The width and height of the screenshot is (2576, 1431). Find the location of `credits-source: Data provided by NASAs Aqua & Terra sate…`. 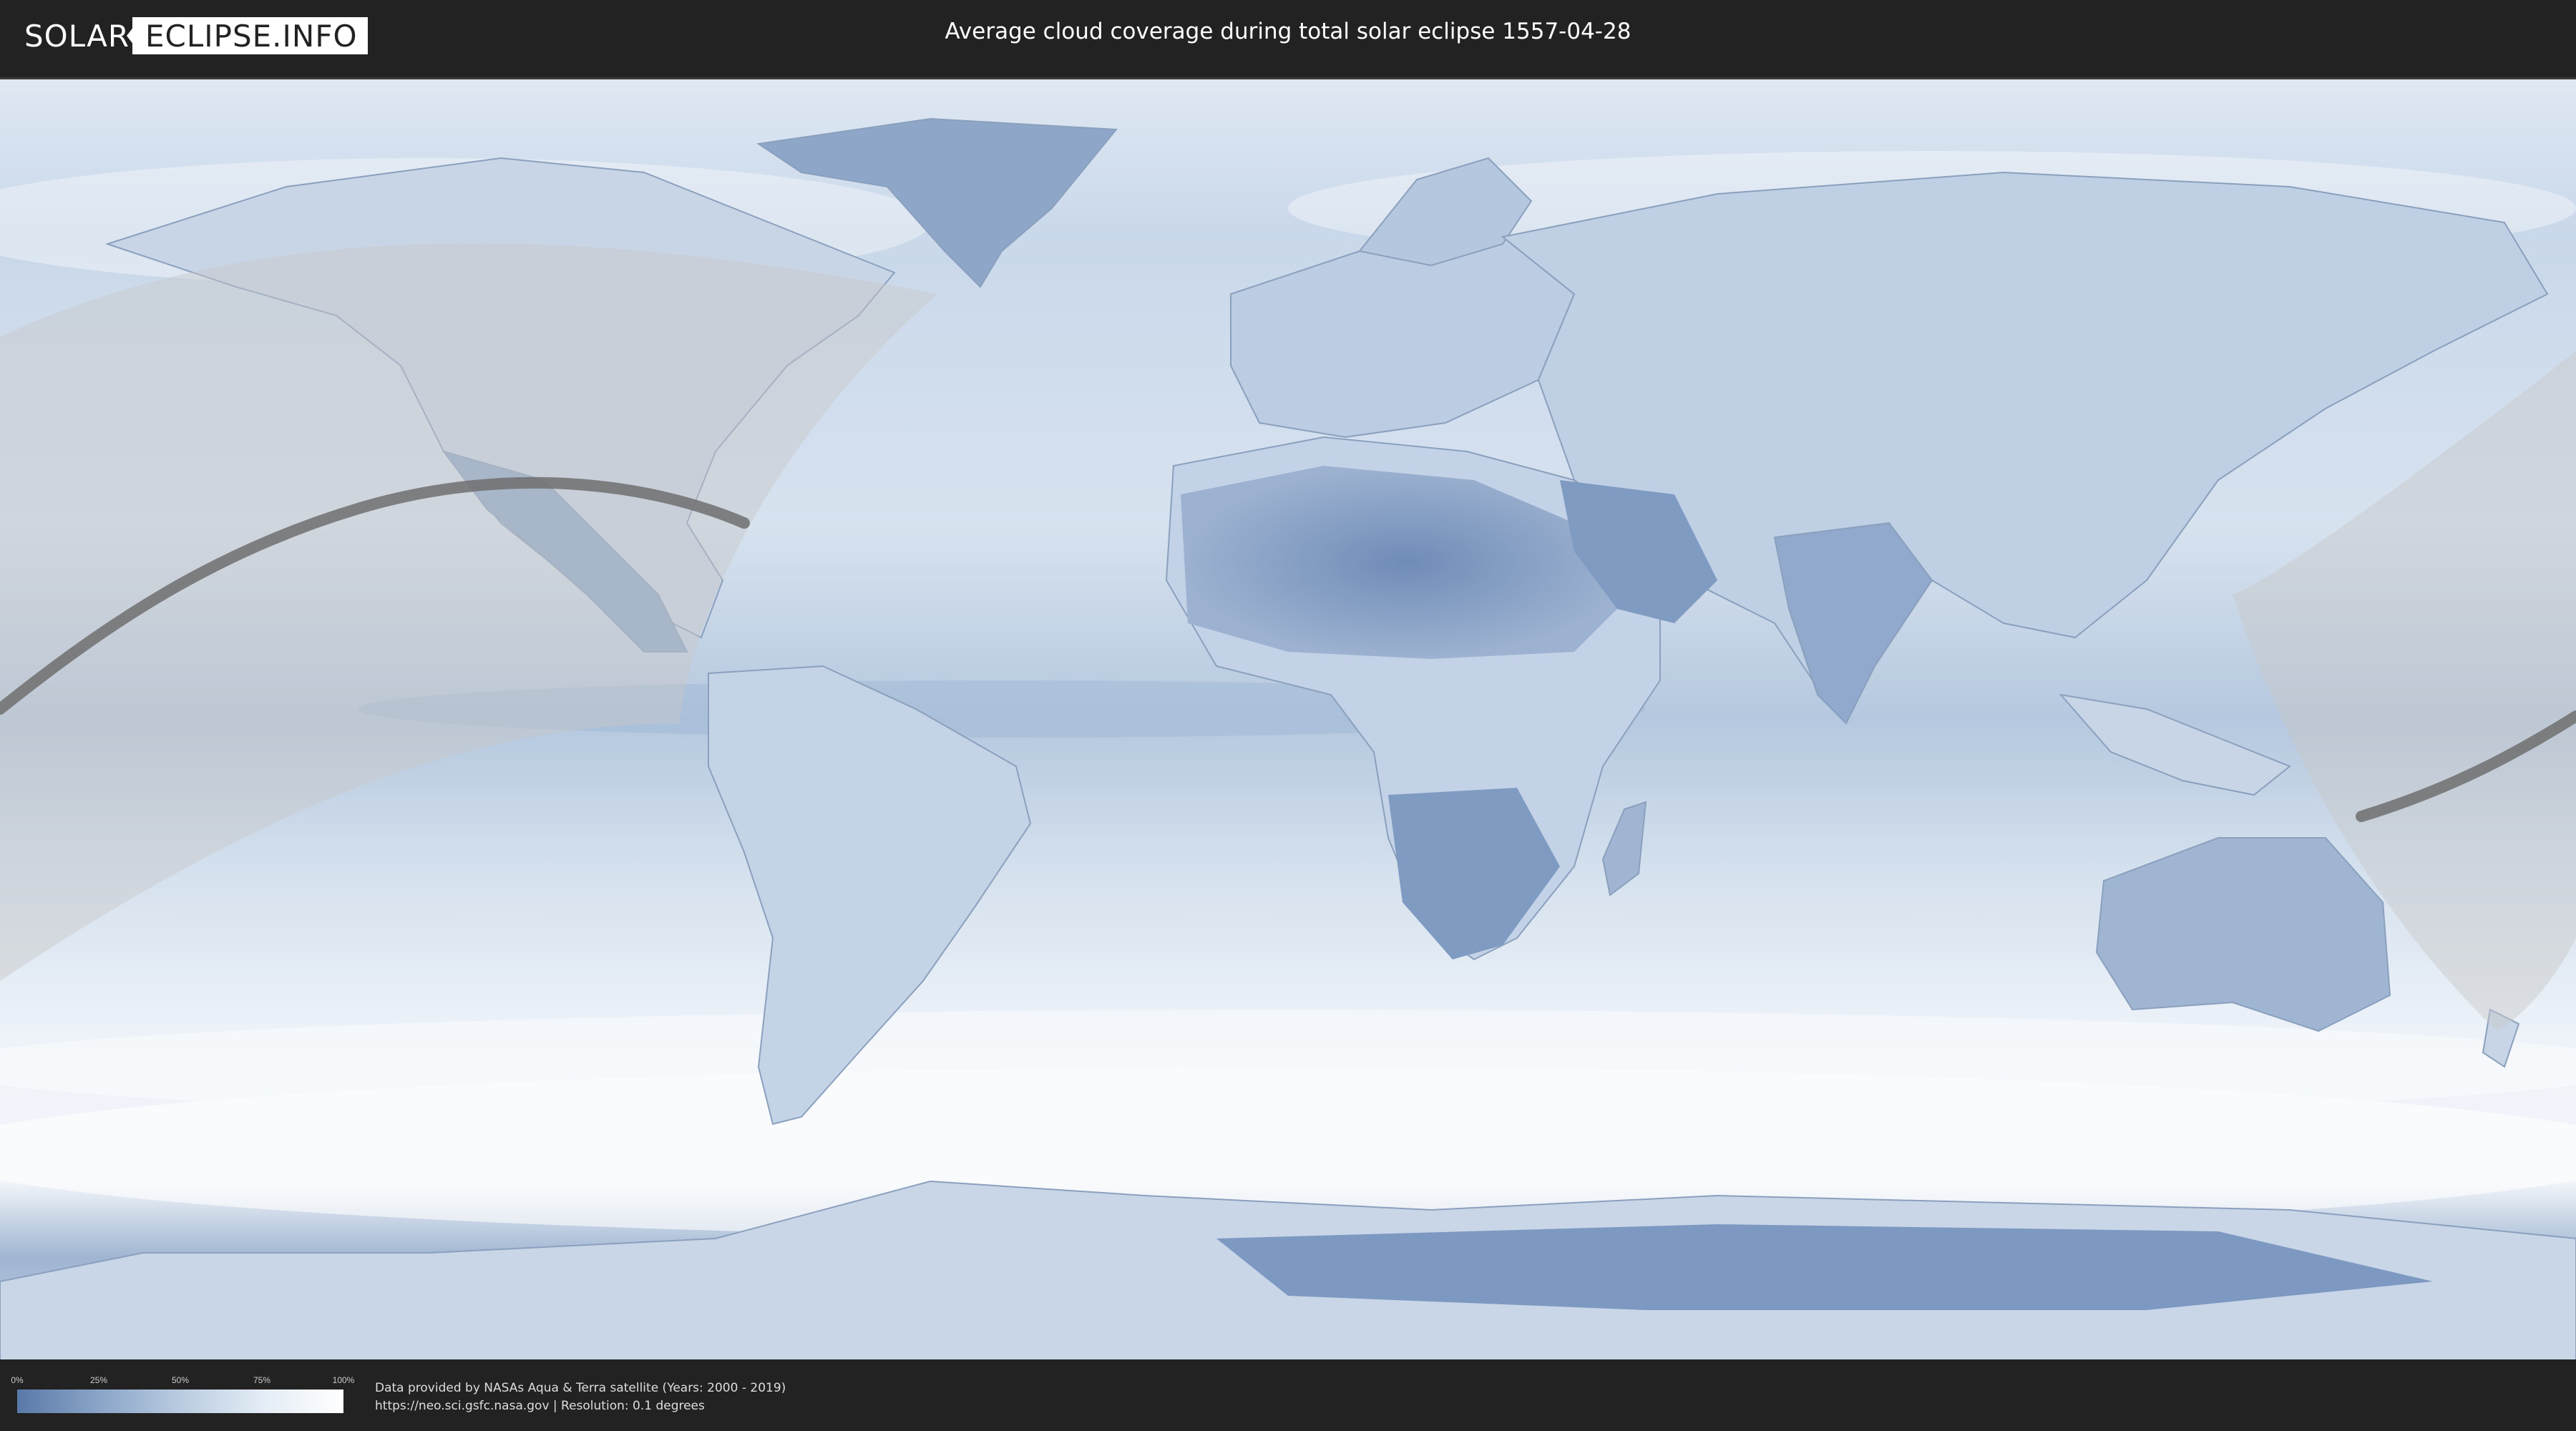

credits-source: Data provided by NASAs Aqua & Terra sate… is located at coordinates (580, 1388).